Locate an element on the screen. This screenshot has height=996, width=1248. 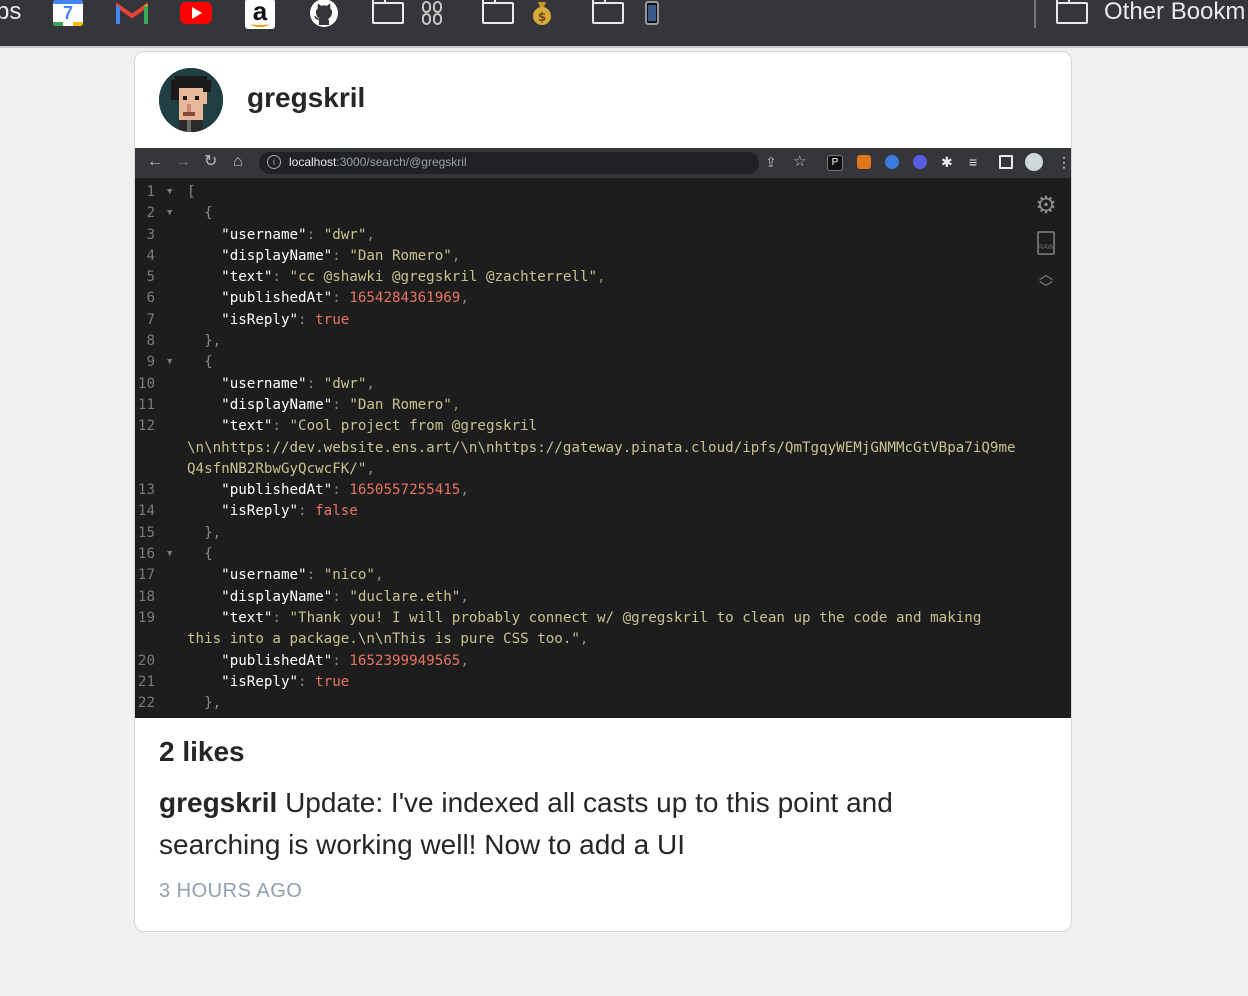
code-line: 15 }, is located at coordinates (603, 533).